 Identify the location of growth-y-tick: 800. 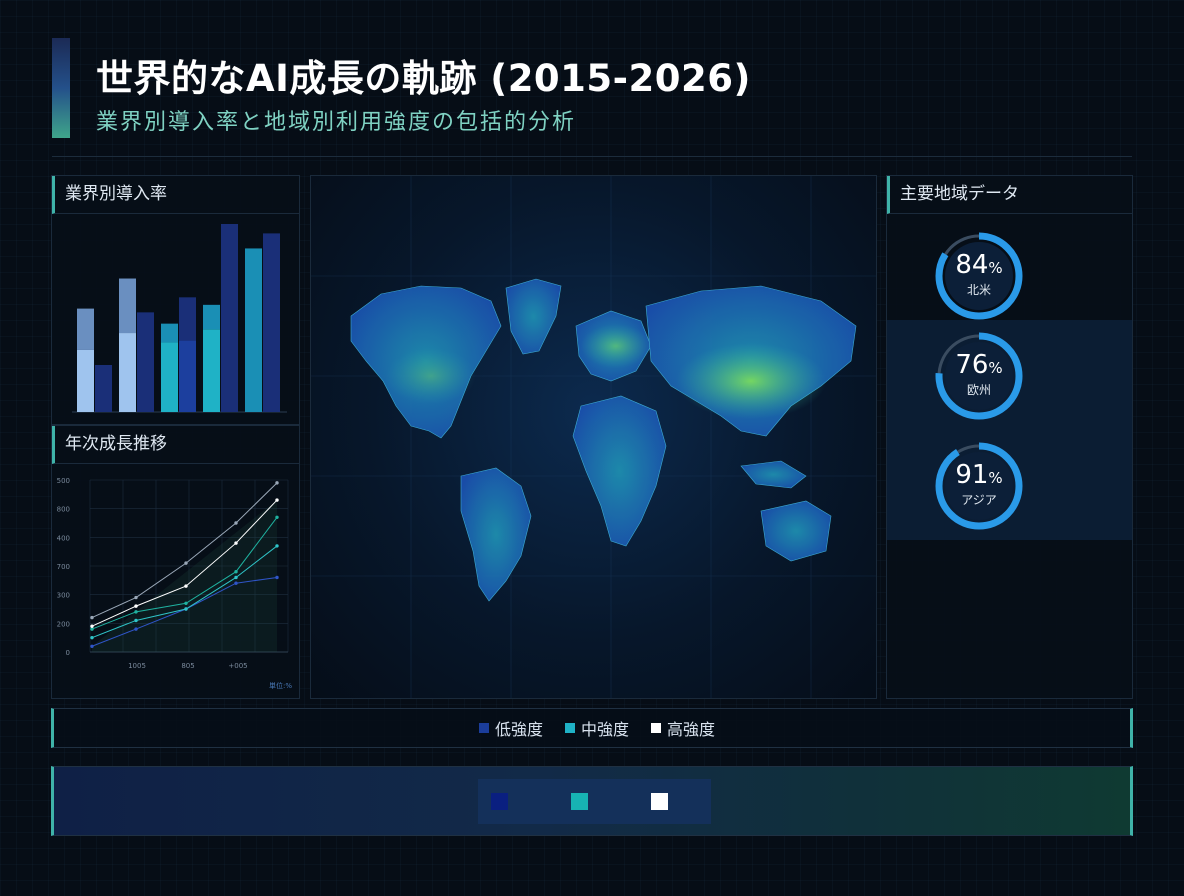
(63, 510).